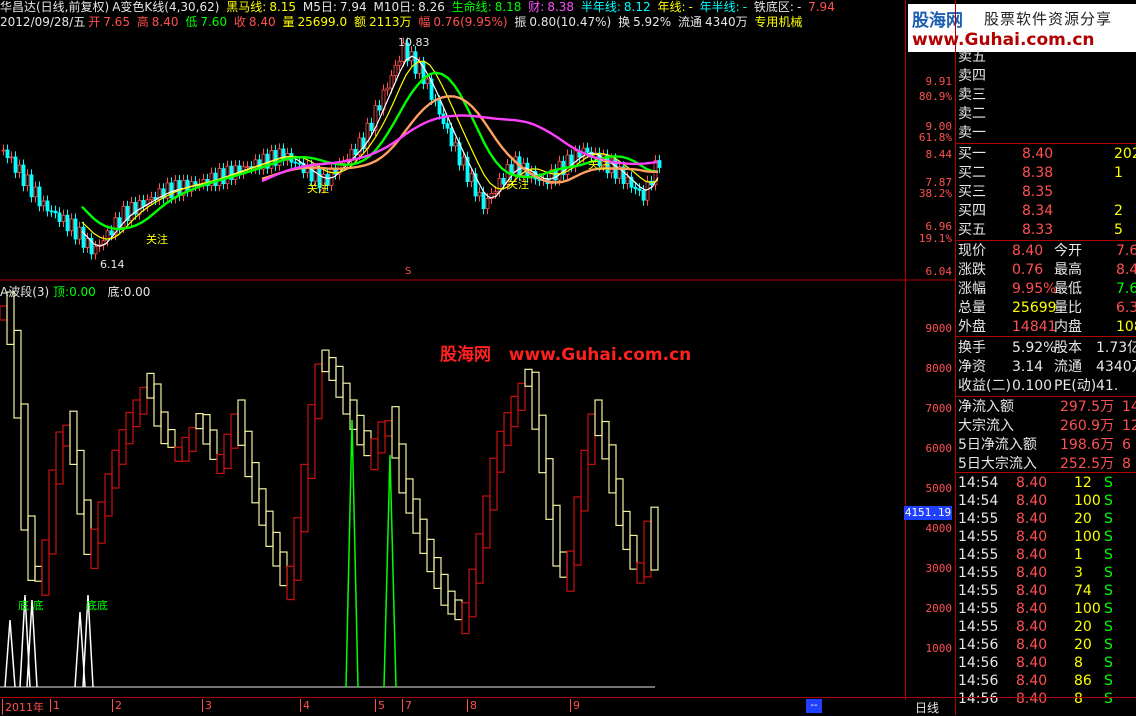 Image resolution: width=1136 pixels, height=716 pixels. I want to click on open-label: 开, so click(94, 22).